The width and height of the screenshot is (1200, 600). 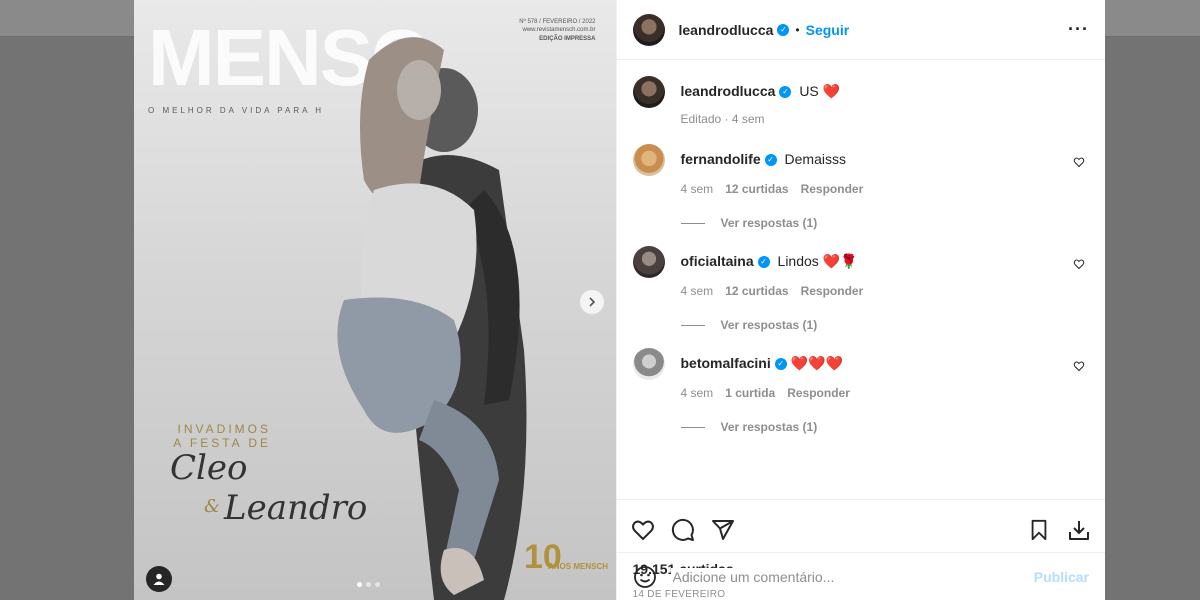 I want to click on caption-meta: Editado · 4 sem, so click(x=722, y=119).